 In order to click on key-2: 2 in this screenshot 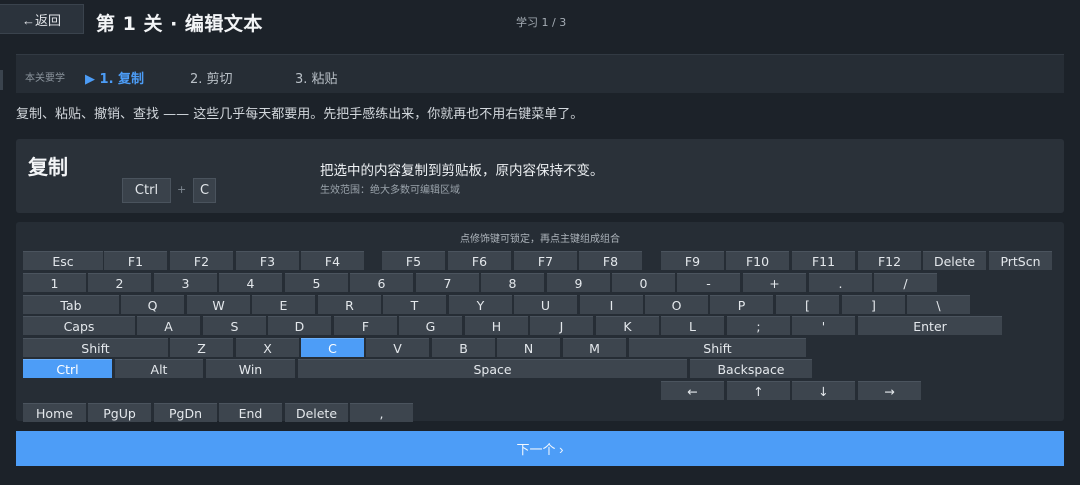, I will do `click(119, 282)`.